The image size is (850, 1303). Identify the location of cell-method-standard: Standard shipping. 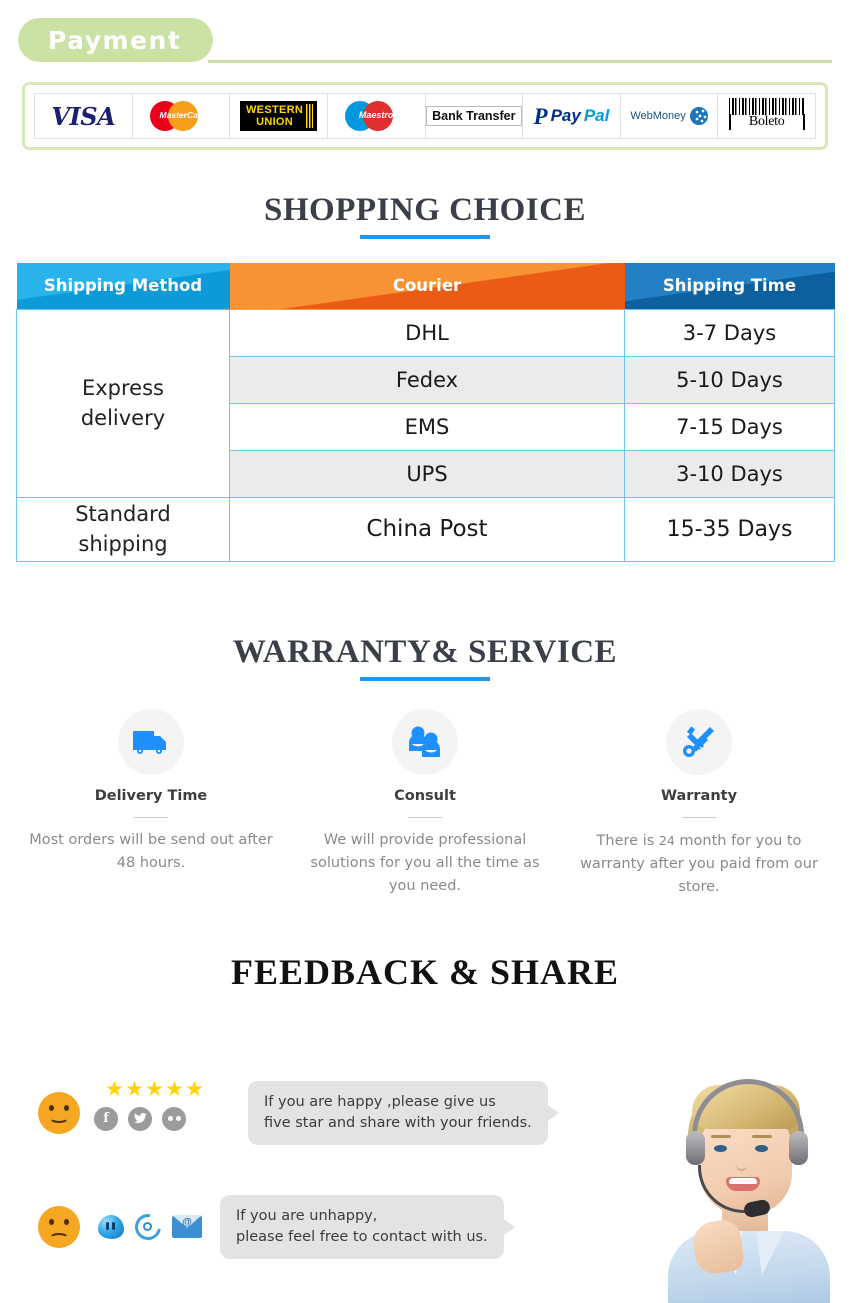
(123, 529).